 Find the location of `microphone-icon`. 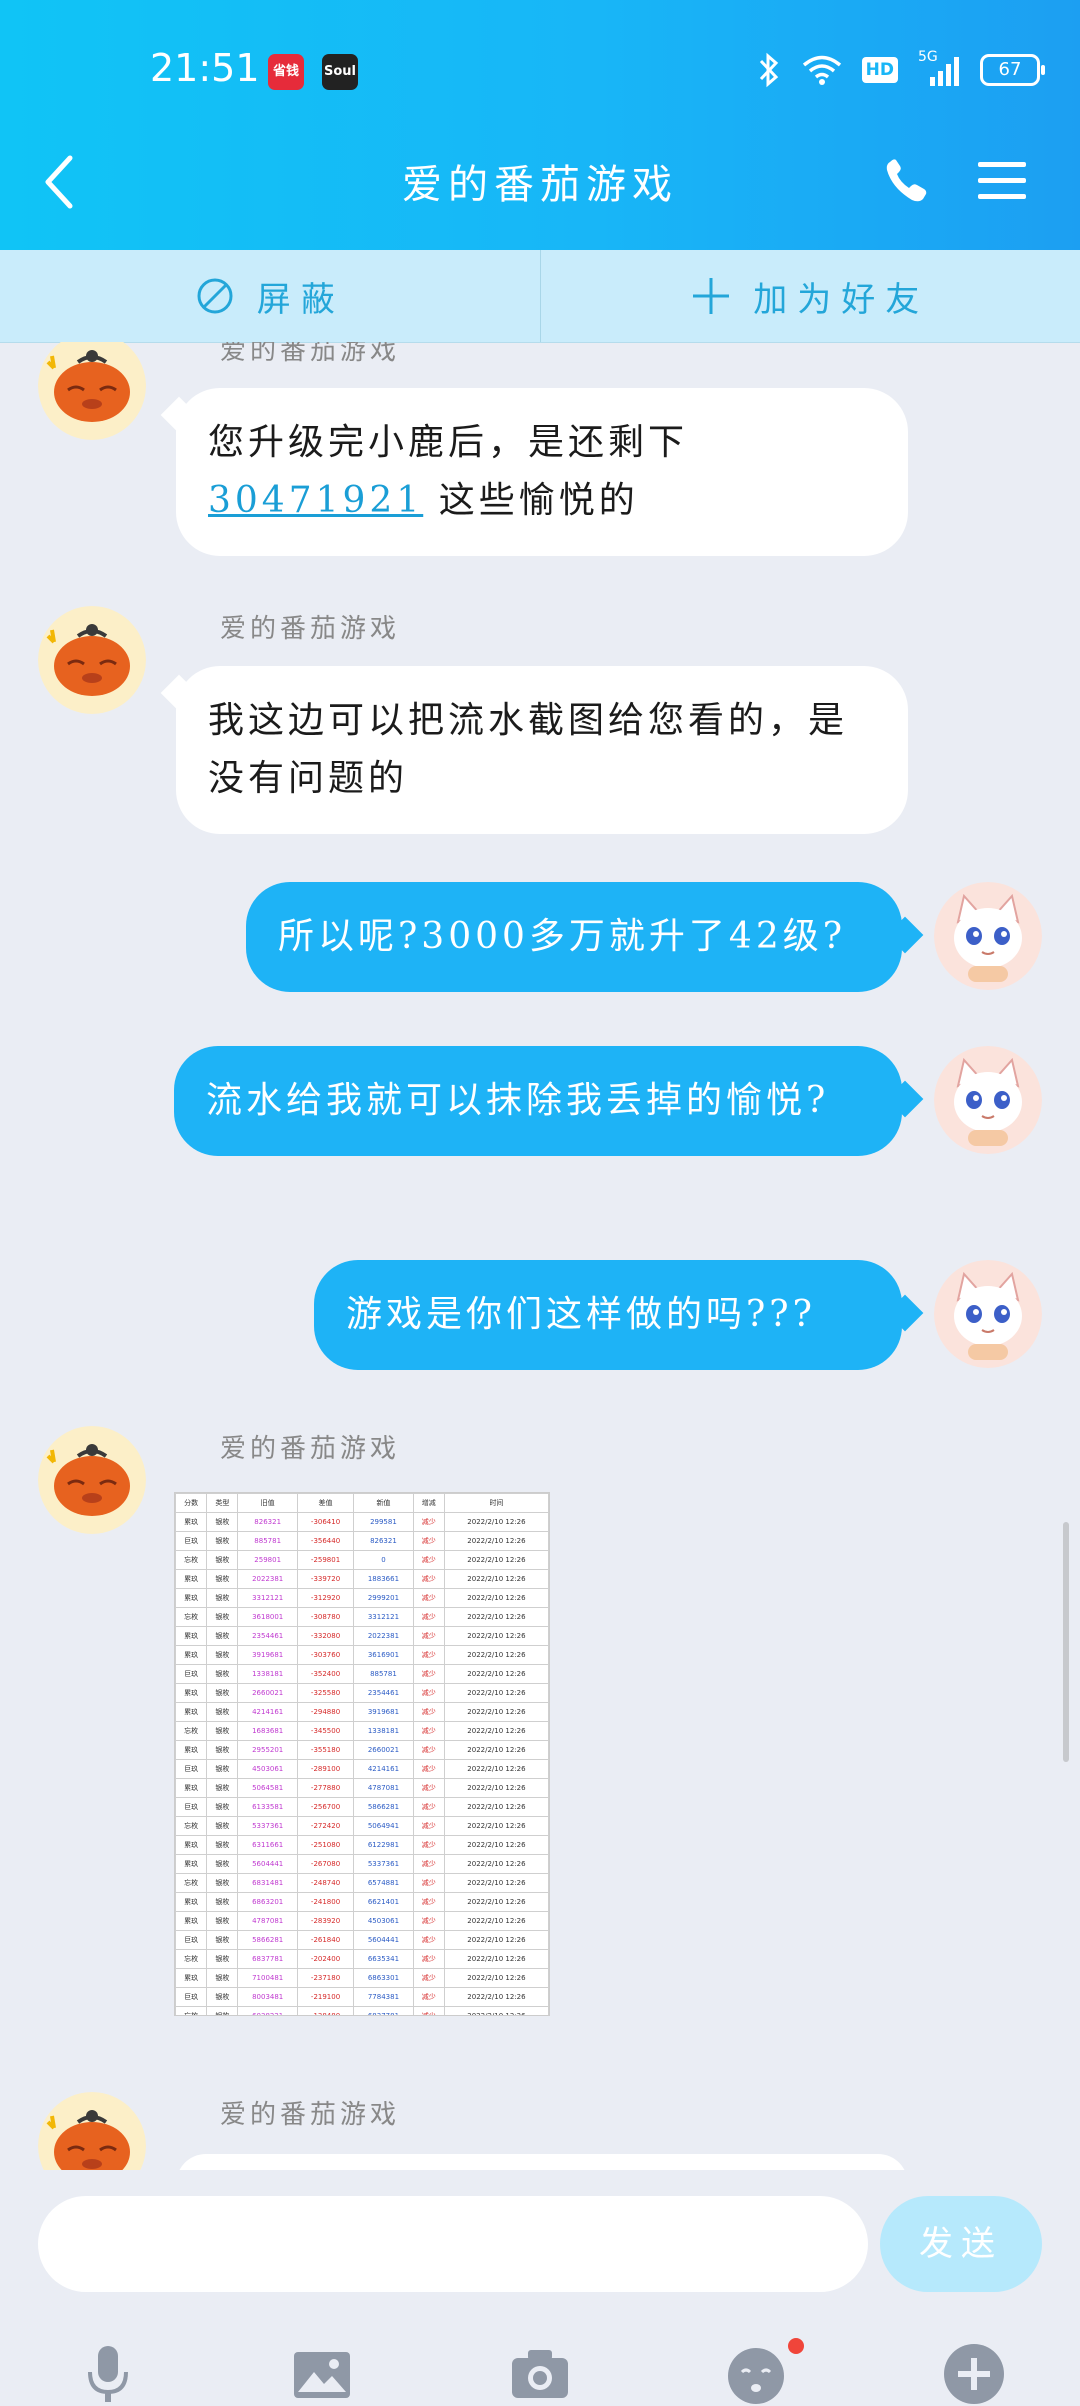

microphone-icon is located at coordinates (108, 2374).